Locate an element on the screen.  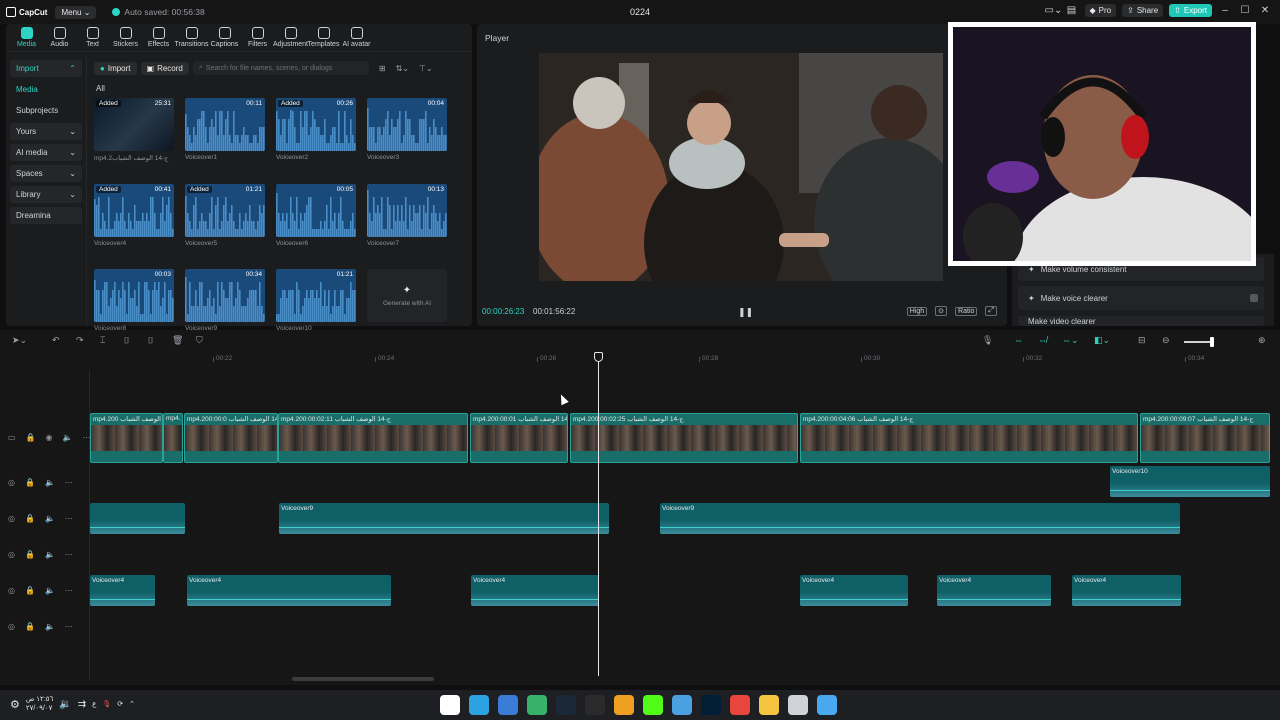
caption-icon: ⊟ is located at coordinates (1142, 340).